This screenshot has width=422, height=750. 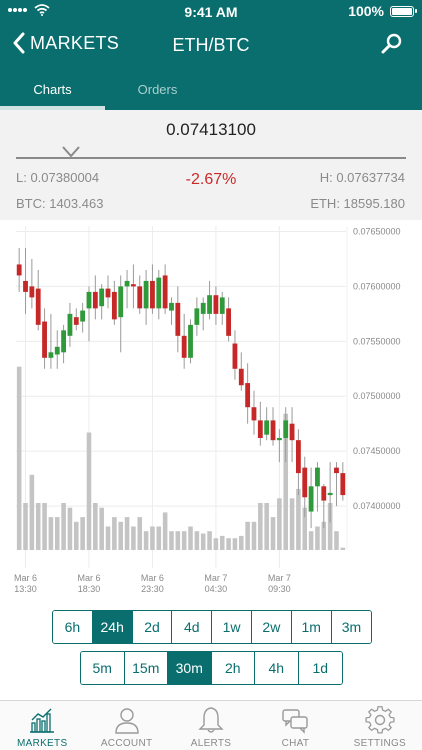 What do you see at coordinates (65, 43) in the screenshot?
I see `back-button: MARKETS` at bounding box center [65, 43].